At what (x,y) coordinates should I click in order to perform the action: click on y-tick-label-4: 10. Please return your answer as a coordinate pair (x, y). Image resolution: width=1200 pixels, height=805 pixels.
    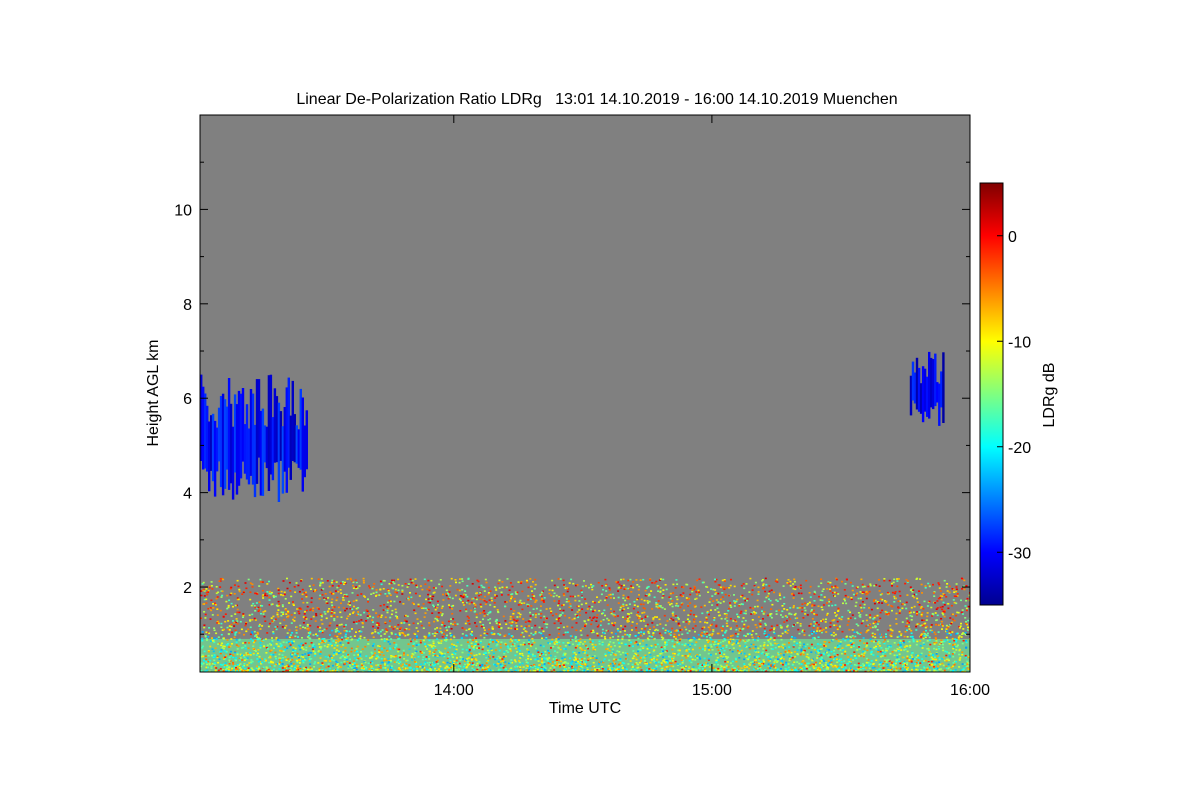
    Looking at the image, I should click on (183, 210).